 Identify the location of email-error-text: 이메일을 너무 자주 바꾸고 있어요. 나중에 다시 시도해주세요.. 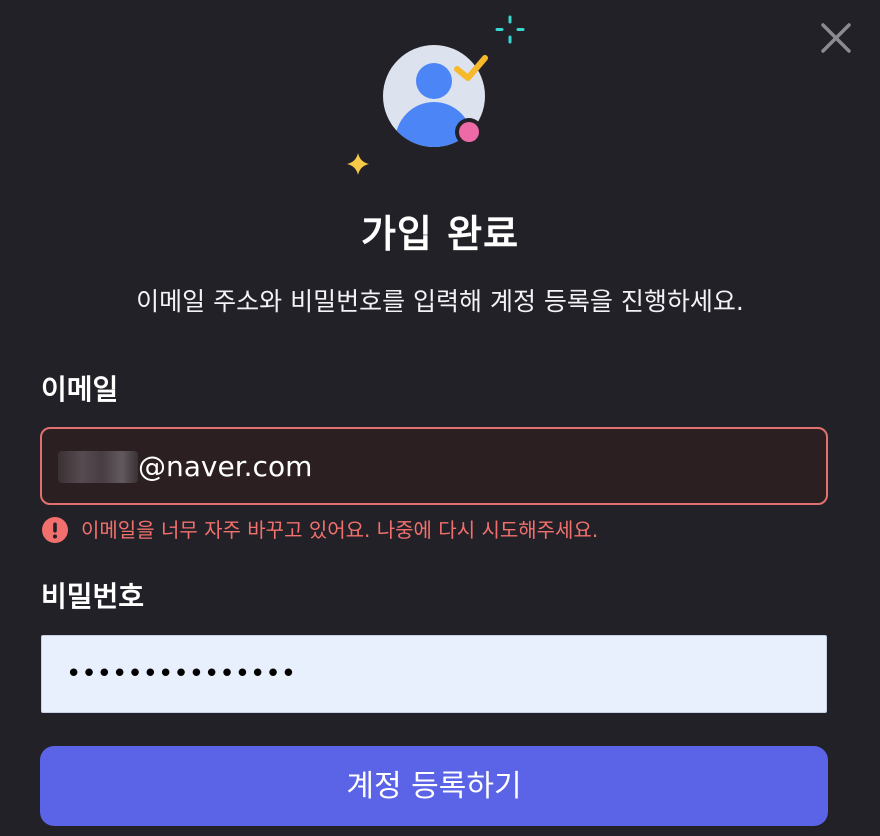
(340, 530).